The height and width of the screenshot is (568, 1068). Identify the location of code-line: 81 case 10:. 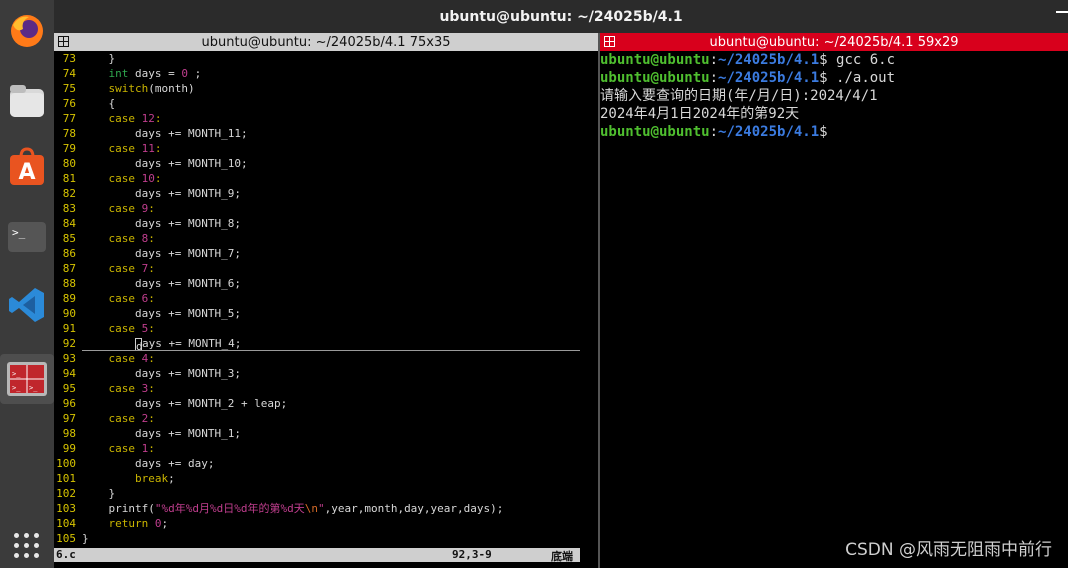
(326, 178).